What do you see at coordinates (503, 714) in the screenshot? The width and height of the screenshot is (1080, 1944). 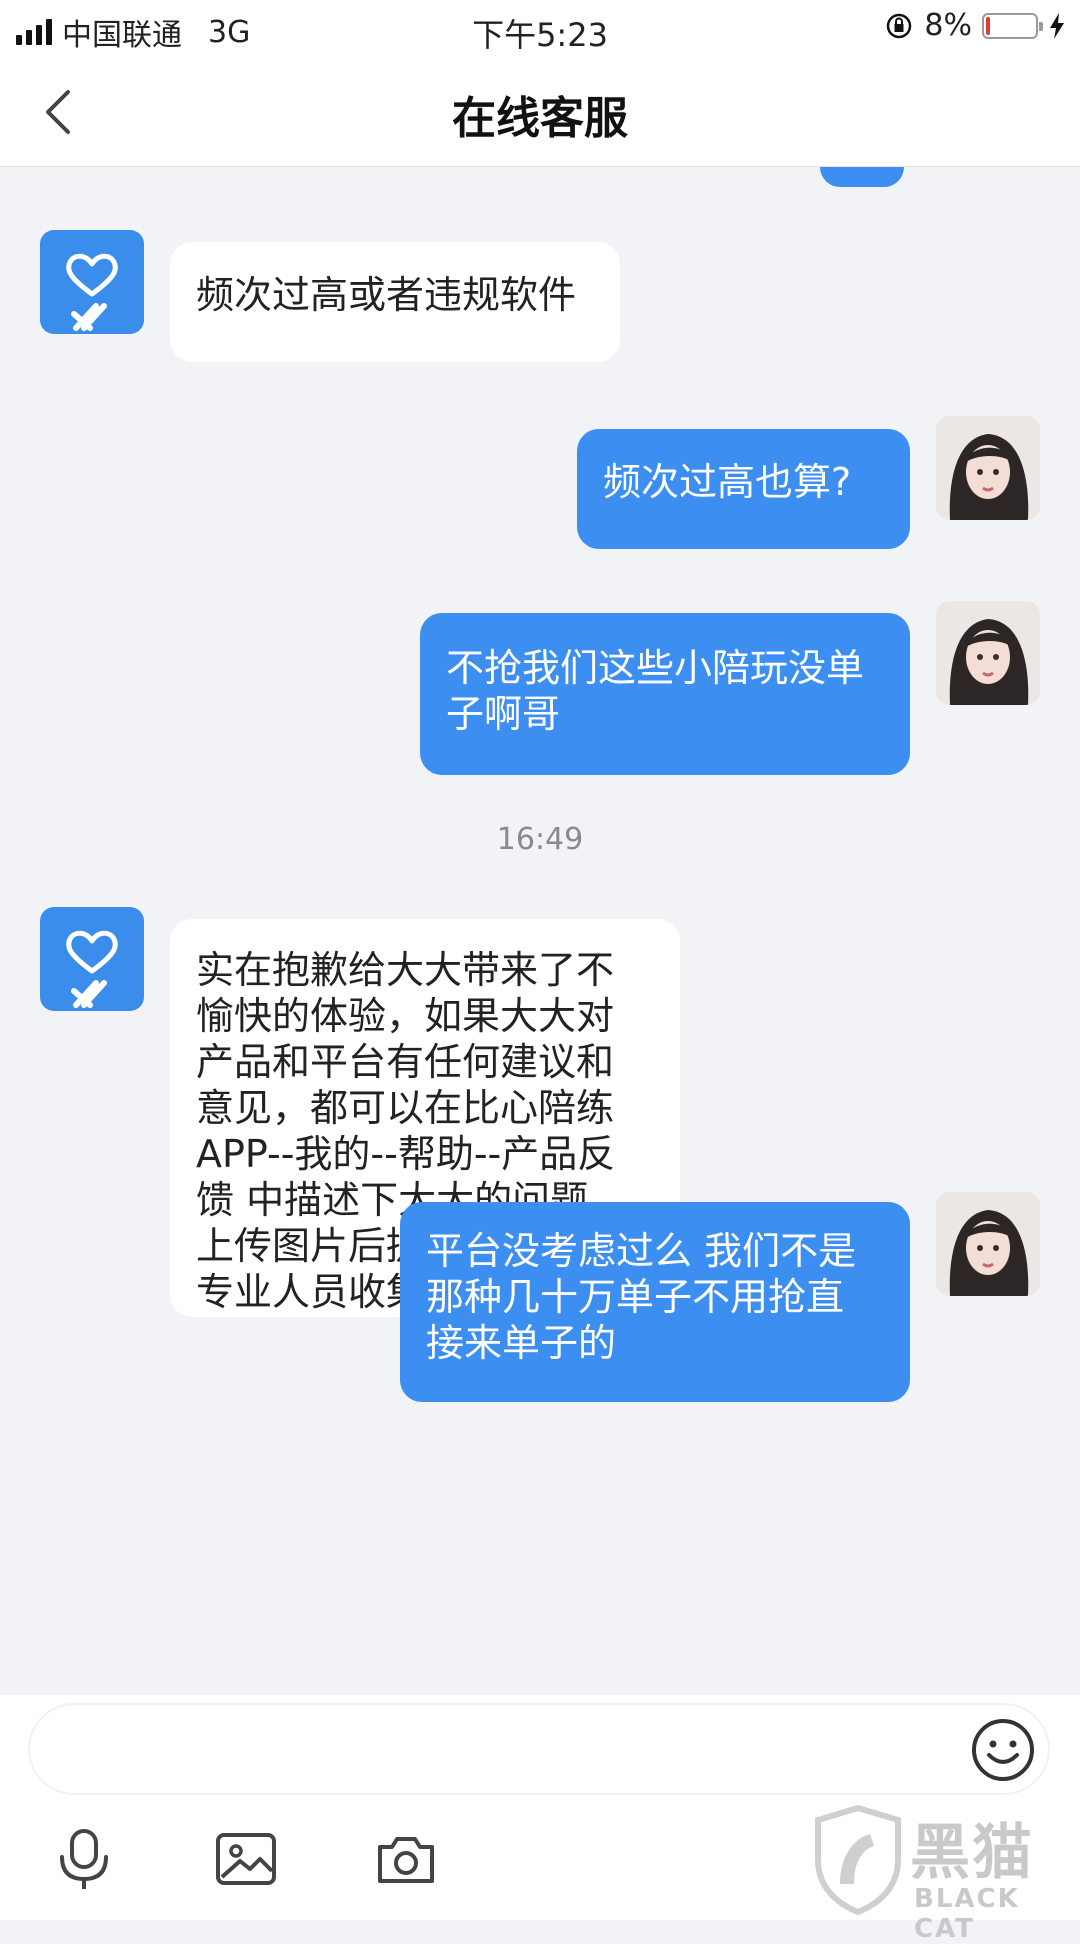 I see `message-line: 子啊哥` at bounding box center [503, 714].